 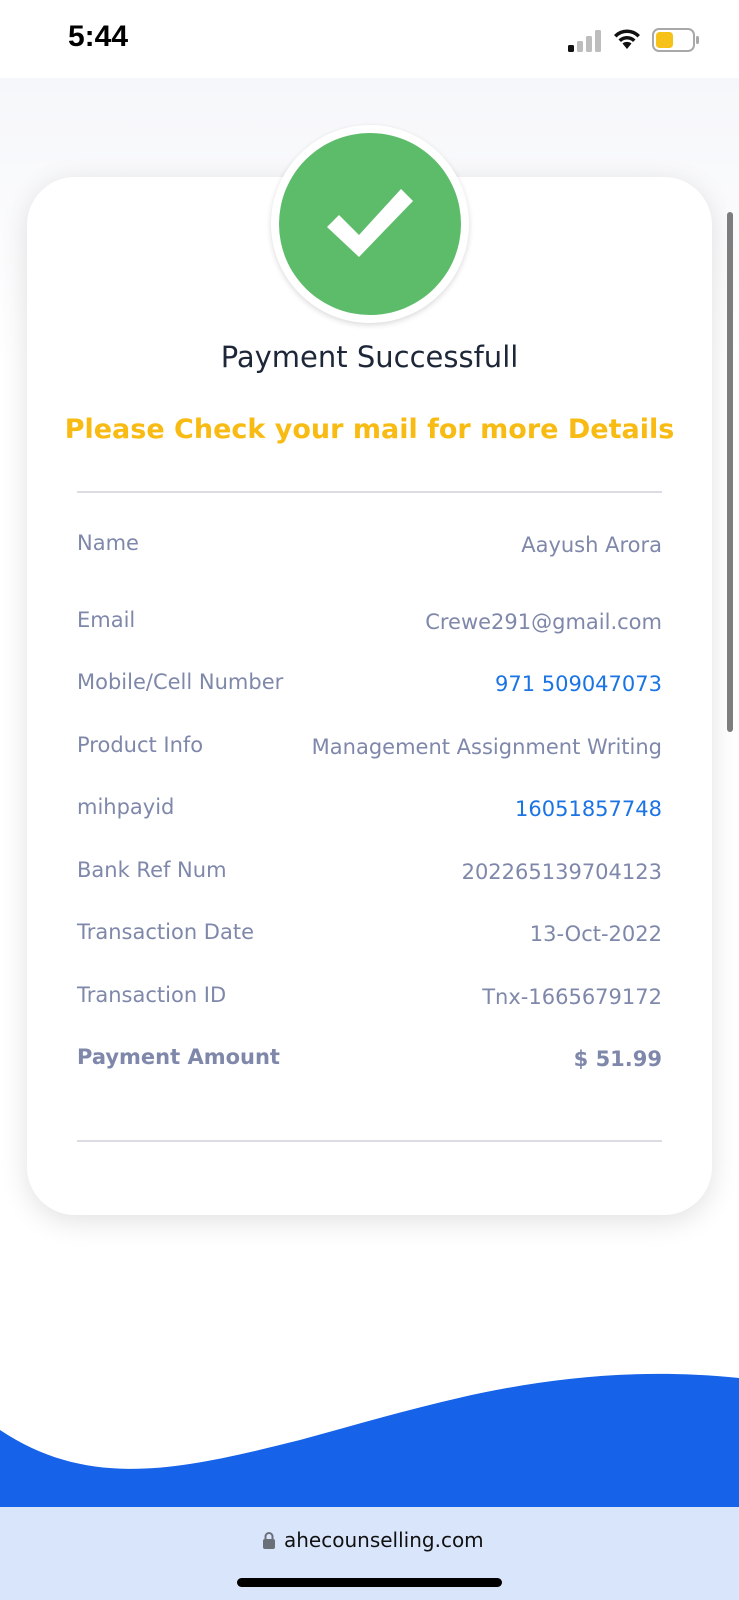 What do you see at coordinates (369, 628) in the screenshot?
I see `row-email: Email Crewe291@gmail.com` at bounding box center [369, 628].